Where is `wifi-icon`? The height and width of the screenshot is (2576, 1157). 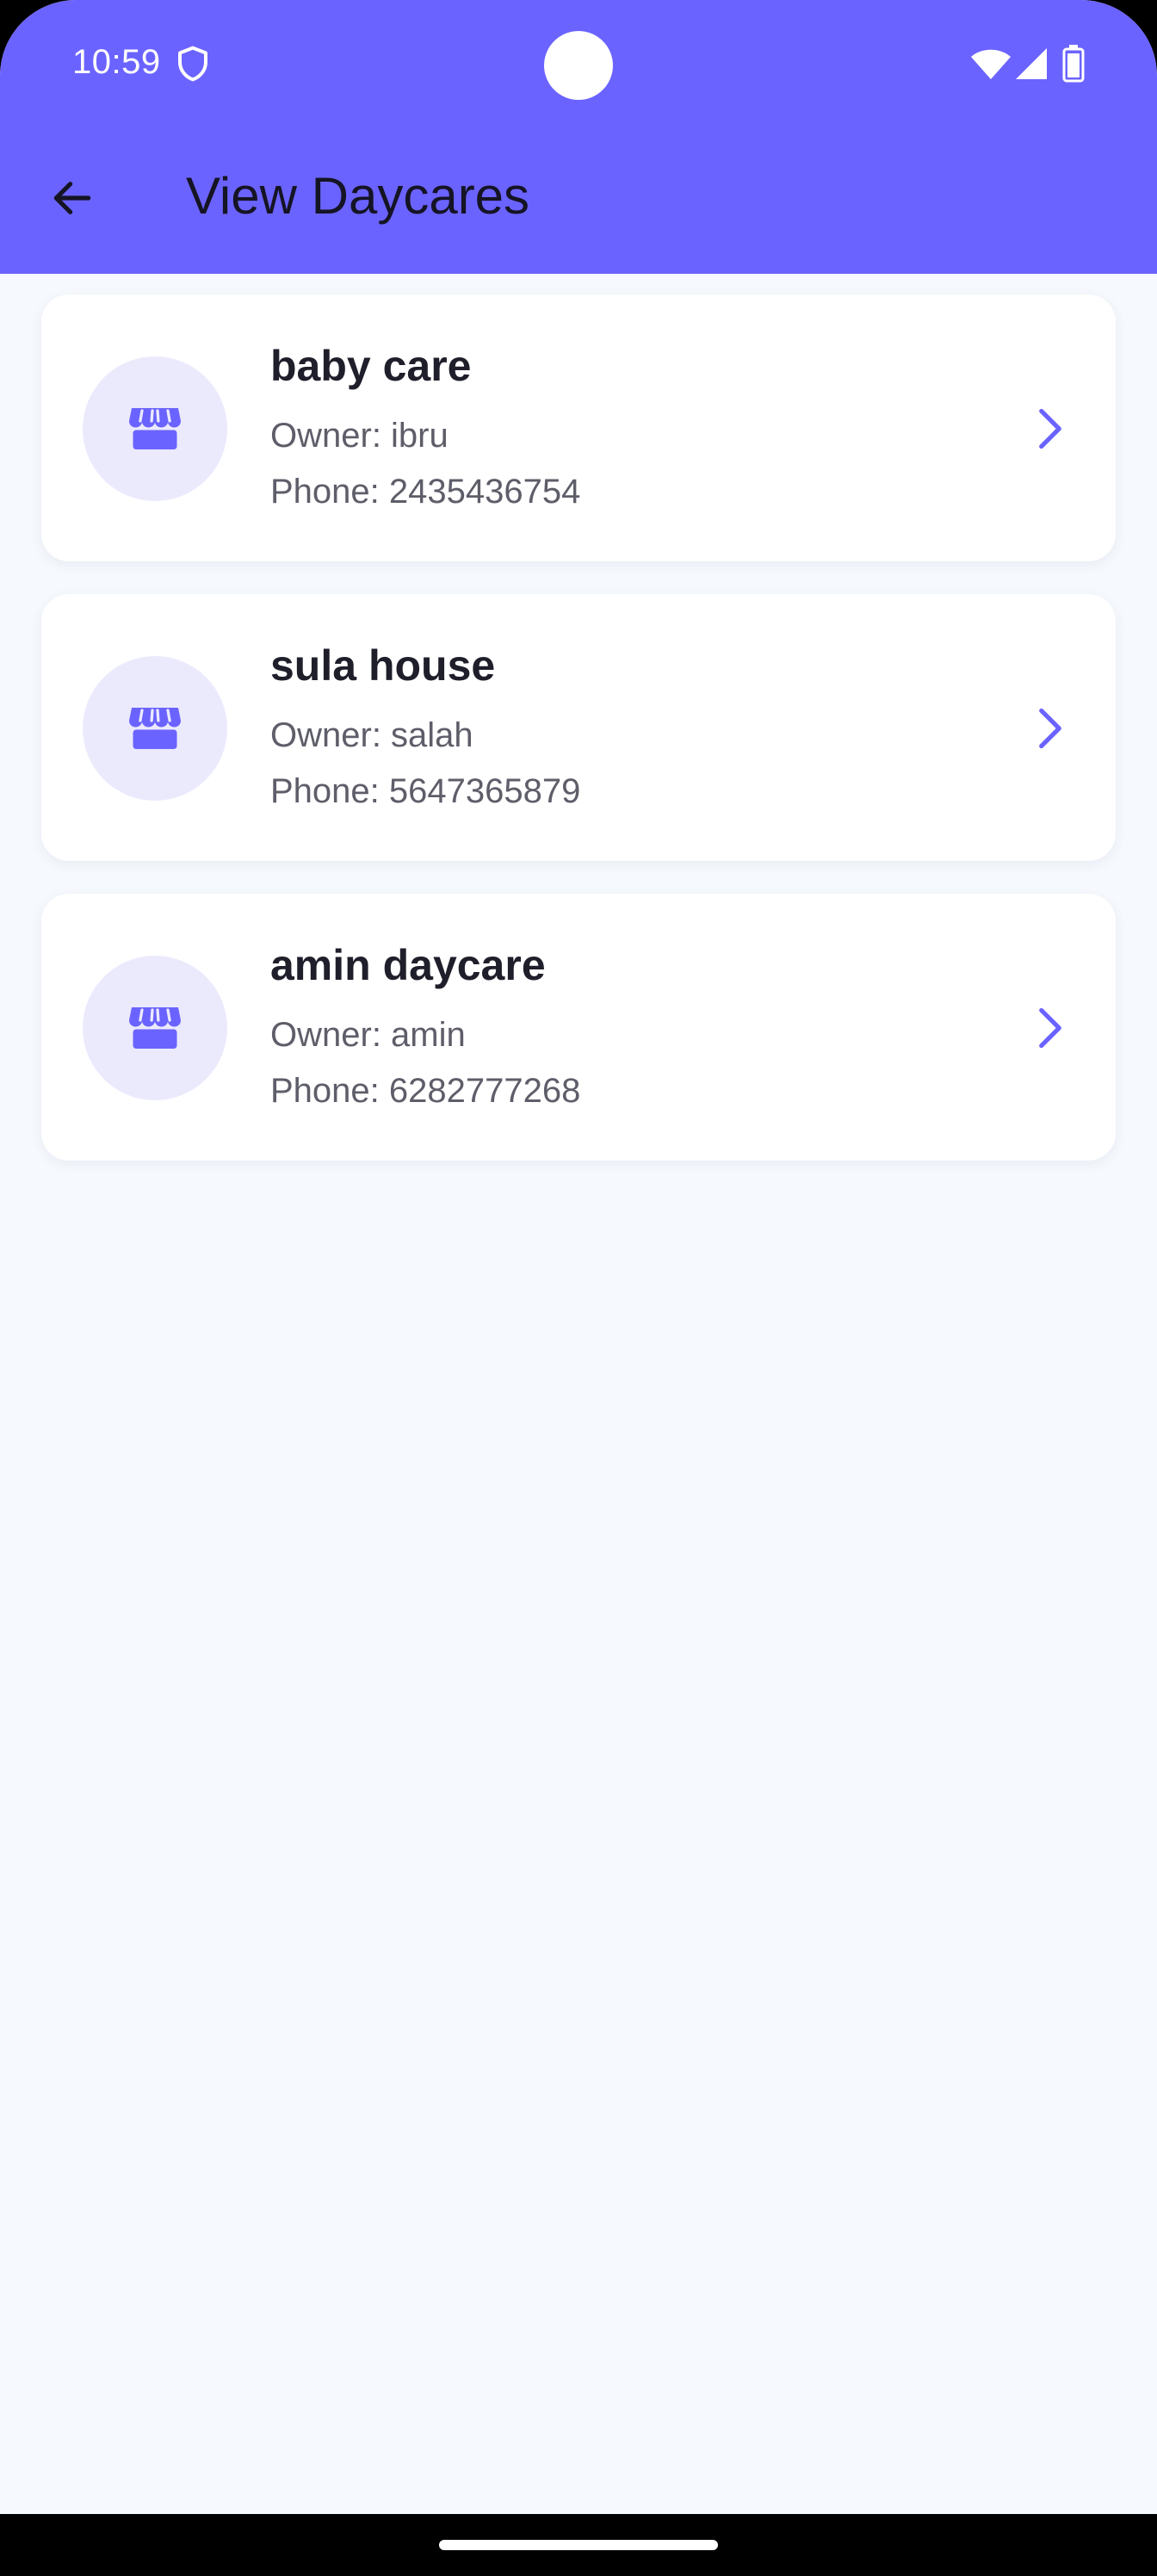 wifi-icon is located at coordinates (991, 64).